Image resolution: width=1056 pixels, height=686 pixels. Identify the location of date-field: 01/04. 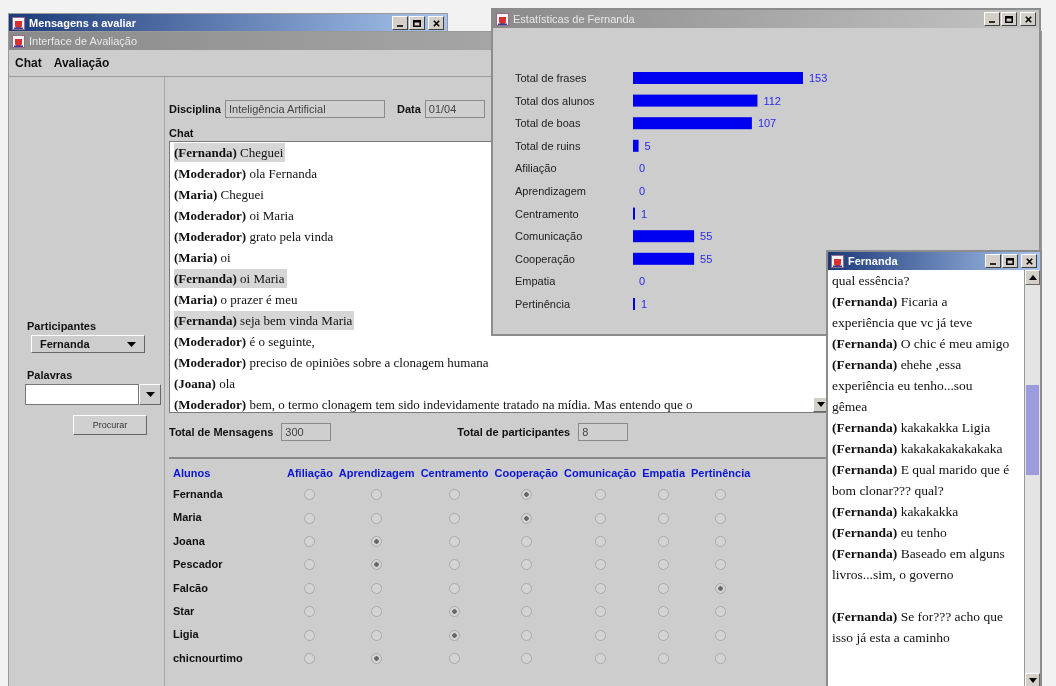
(454, 109).